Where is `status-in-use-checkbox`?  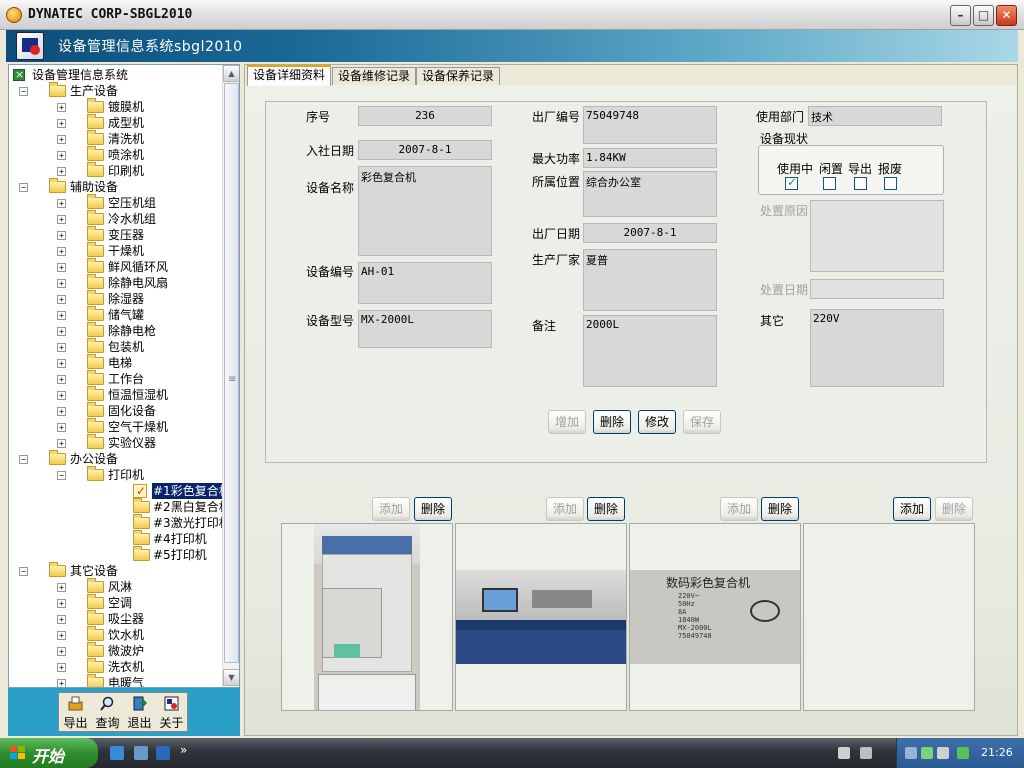
status-in-use-checkbox is located at coordinates (791, 182).